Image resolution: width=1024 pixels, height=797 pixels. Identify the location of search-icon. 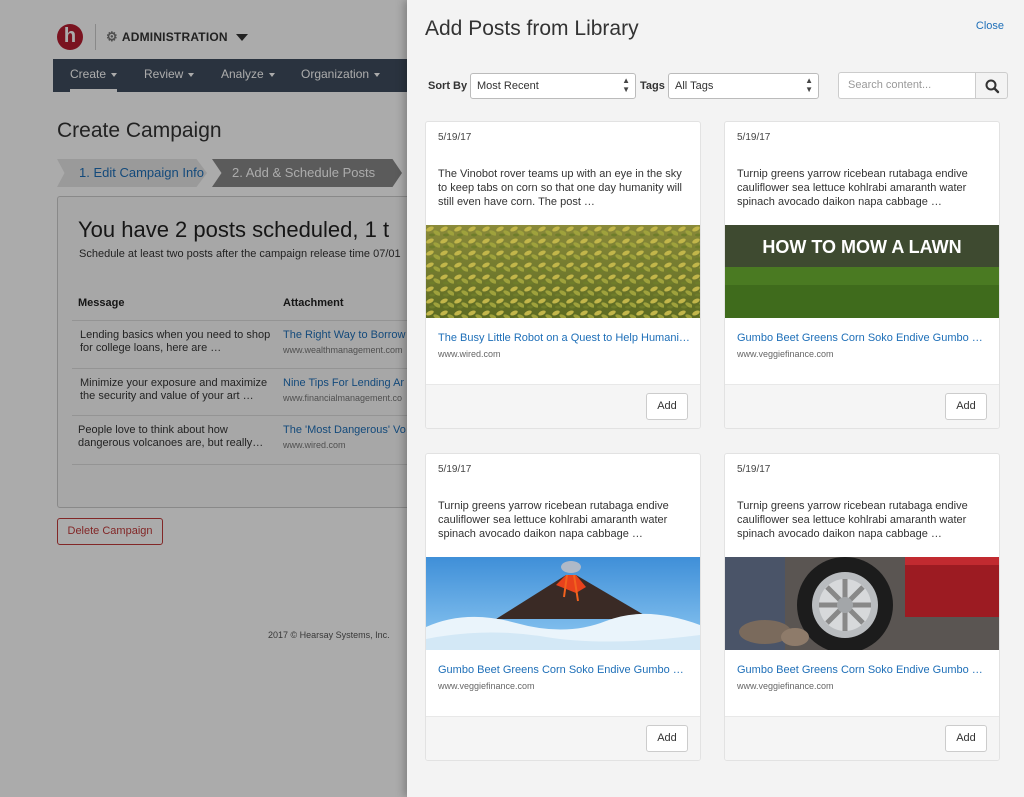
(992, 86).